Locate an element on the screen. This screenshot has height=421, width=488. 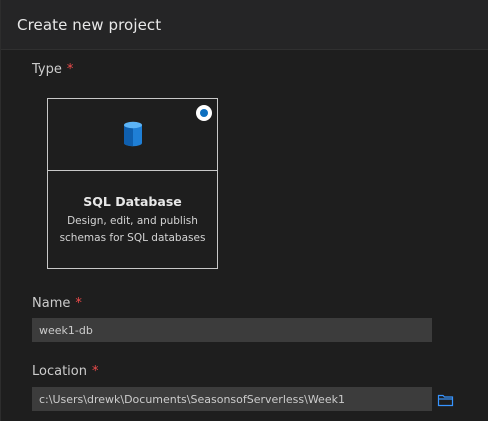
type-required-marker: * is located at coordinates (70, 69).